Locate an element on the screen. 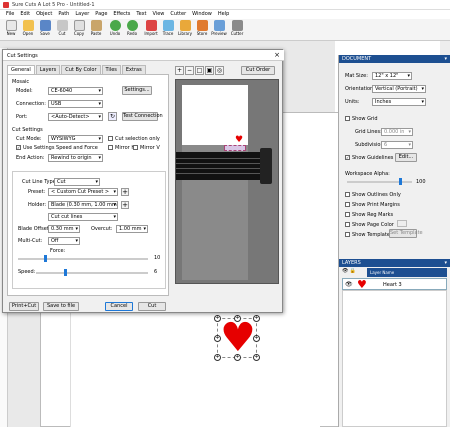 The width and height of the screenshot is (450, 427). overcut-label: Overcut: is located at coordinates (102, 229).